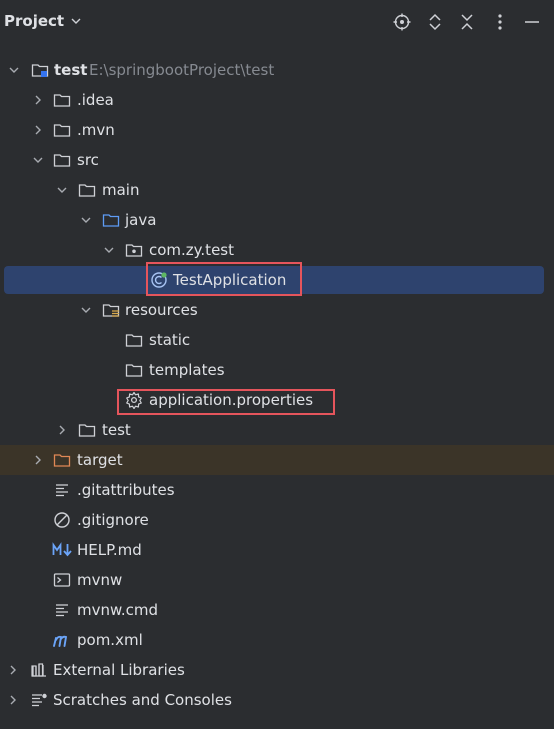 The image size is (554, 729). What do you see at coordinates (88, 160) in the screenshot?
I see `tree-item-label: src` at bounding box center [88, 160].